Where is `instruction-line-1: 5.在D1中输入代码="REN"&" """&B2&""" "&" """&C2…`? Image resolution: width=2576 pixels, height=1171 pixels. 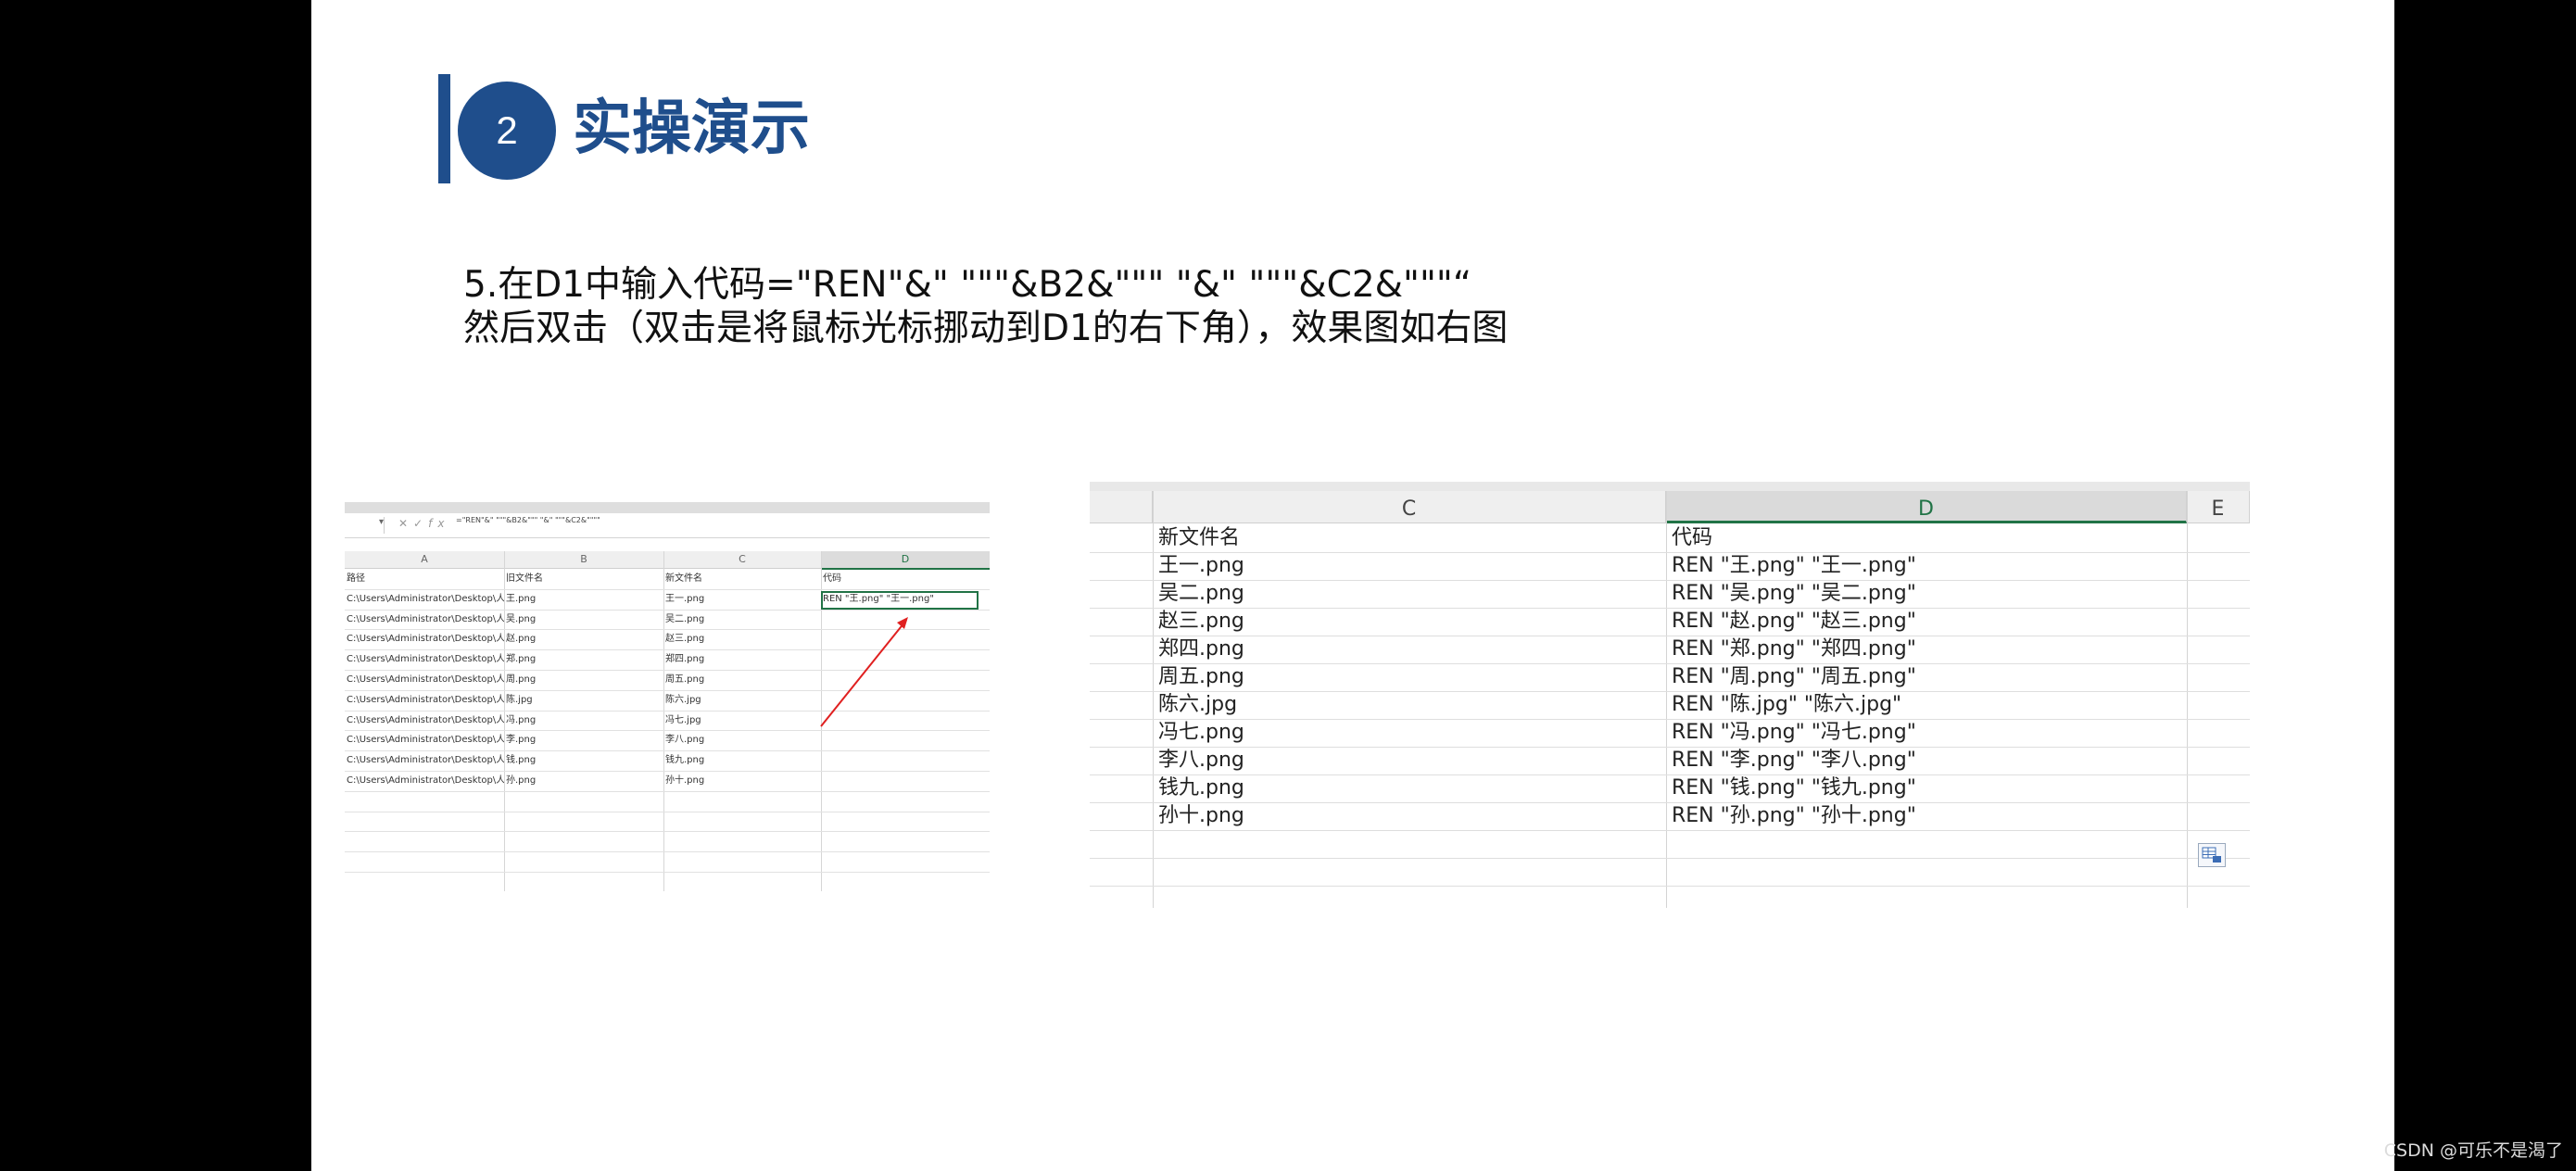
instruction-line-1: 5.在D1中输入代码="REN"&" """&B2&""" "&" """&C2… is located at coordinates (967, 285).